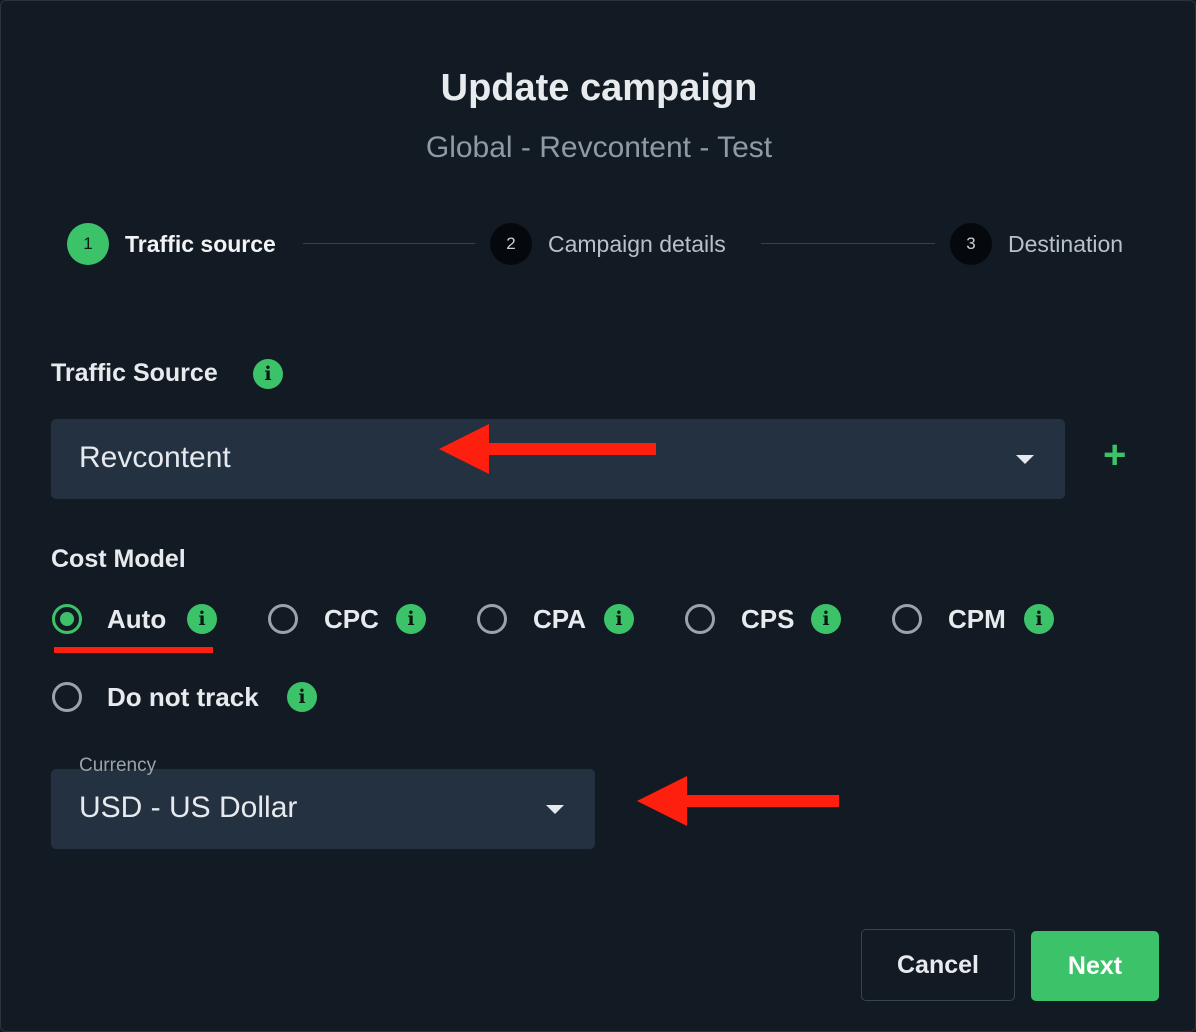 Image resolution: width=1196 pixels, height=1032 pixels. What do you see at coordinates (118, 559) in the screenshot?
I see `cost-model-label: Cost Model` at bounding box center [118, 559].